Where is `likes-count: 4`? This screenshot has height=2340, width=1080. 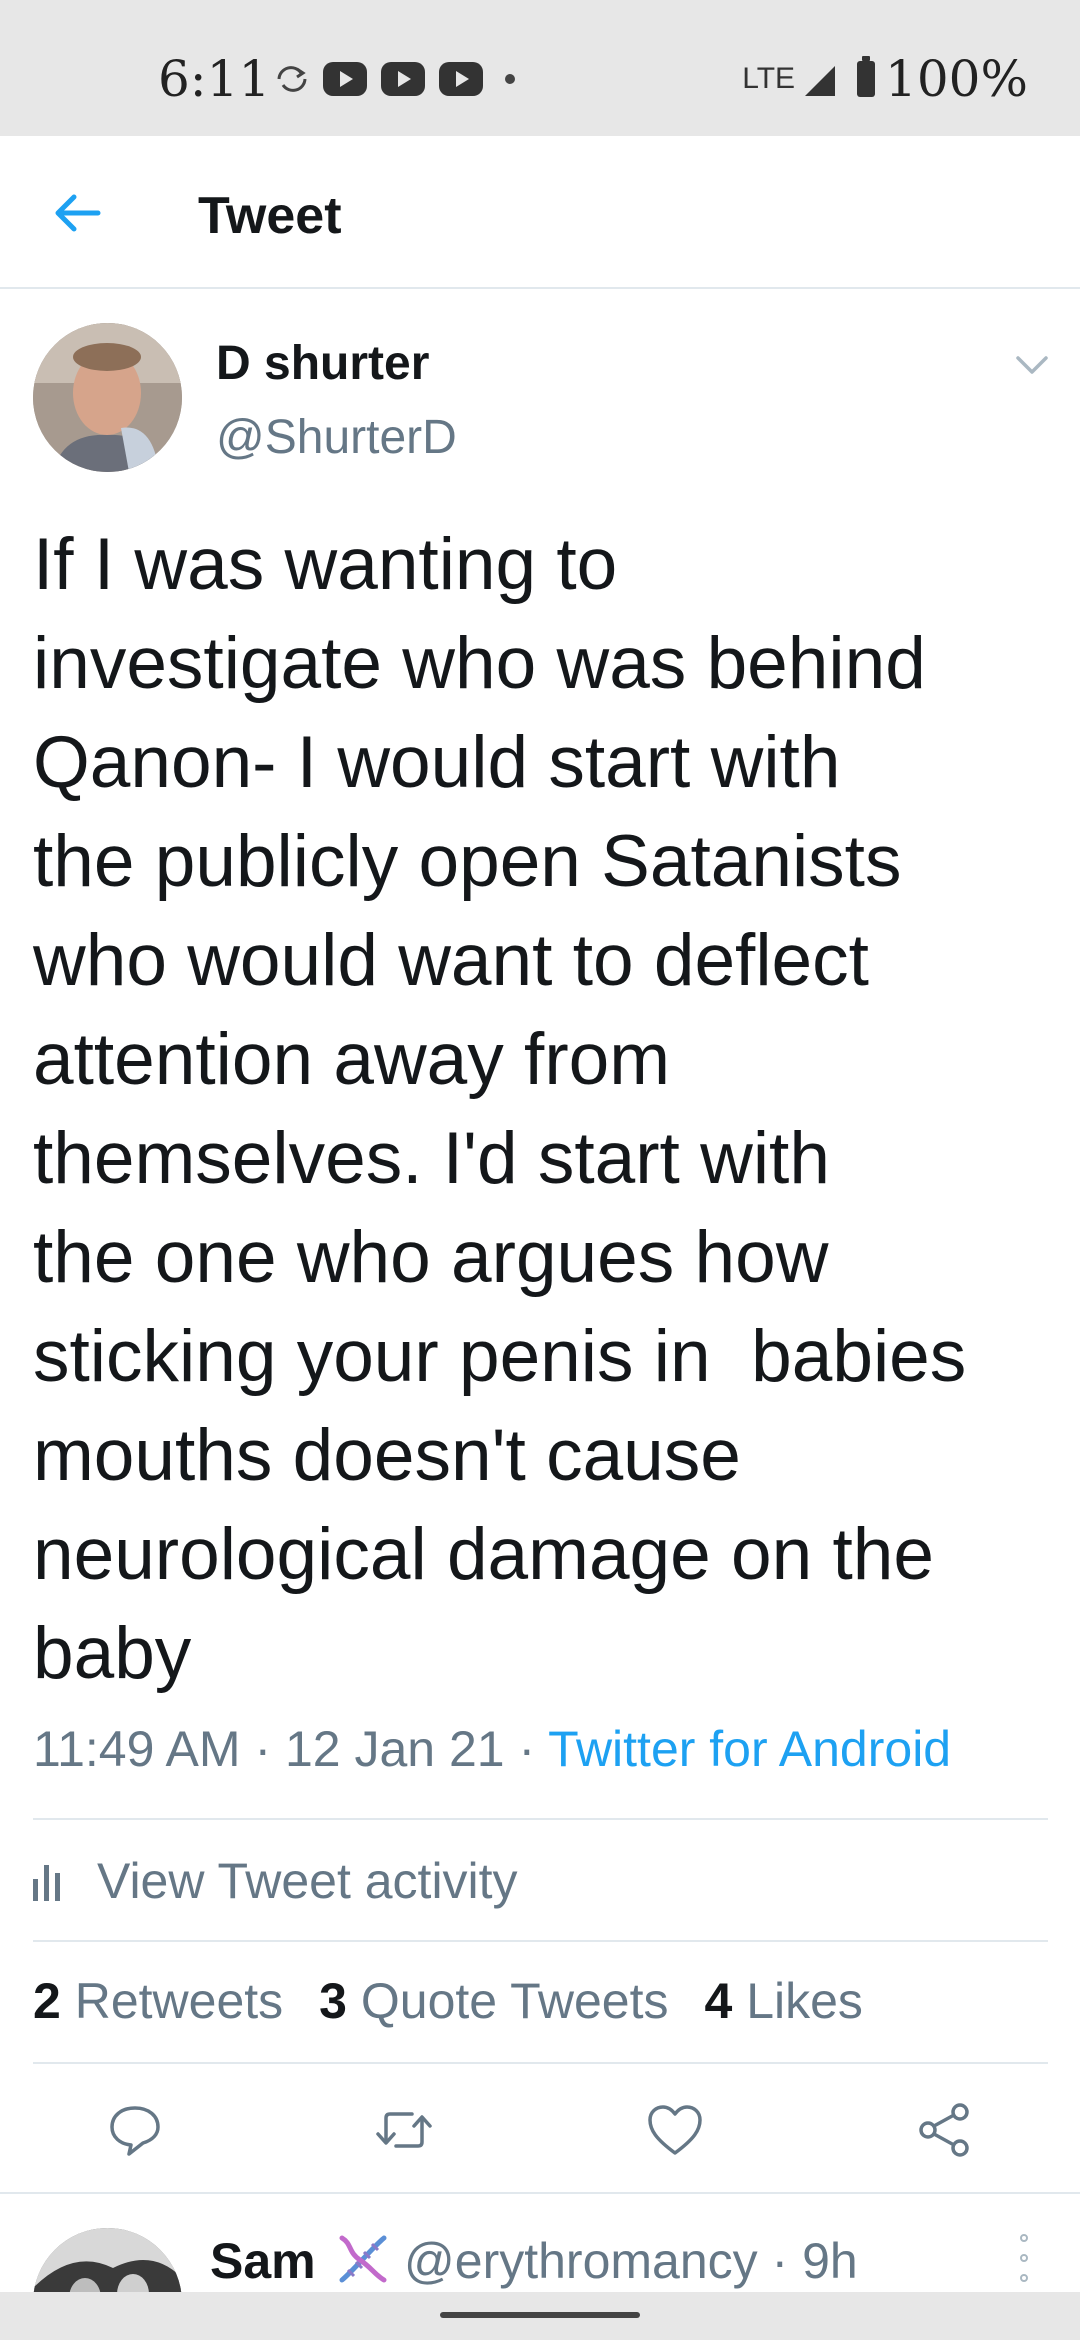
likes-count: 4 is located at coordinates (718, 2001).